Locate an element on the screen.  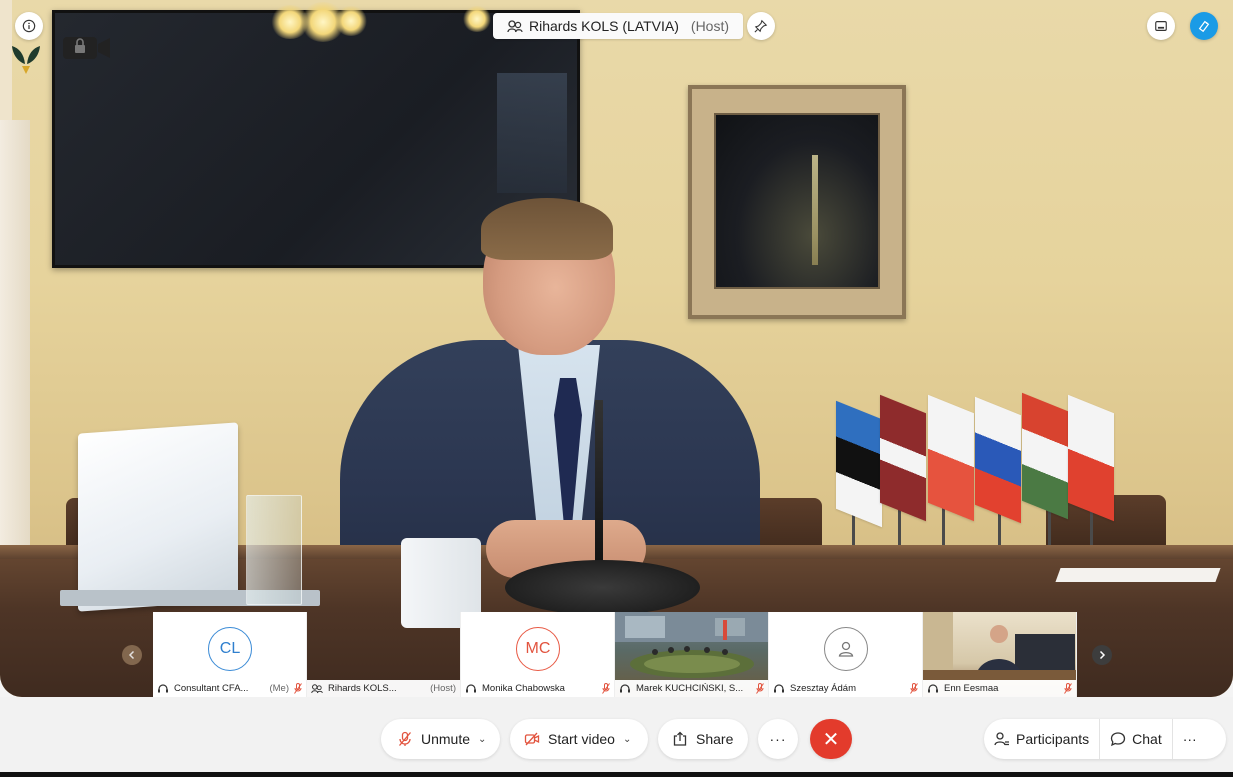
unmute-label: Unmute is located at coordinates (446, 739).